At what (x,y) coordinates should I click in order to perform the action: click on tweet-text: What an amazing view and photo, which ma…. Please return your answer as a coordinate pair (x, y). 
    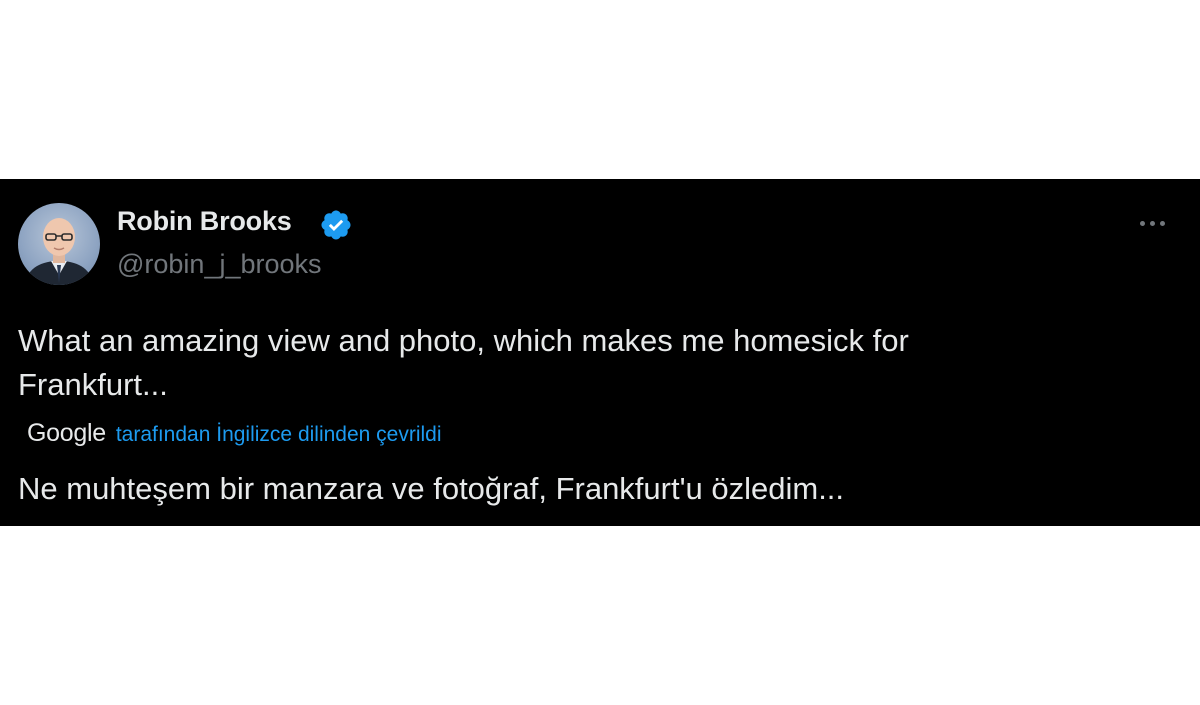
    Looking at the image, I should click on (568, 363).